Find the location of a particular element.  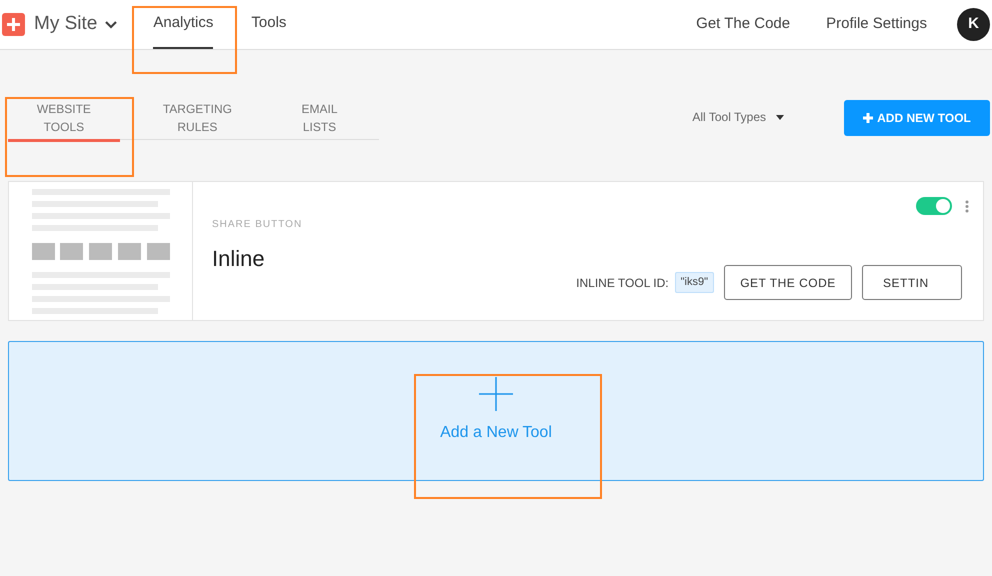

nav-tab: Analytics is located at coordinates (183, 24).